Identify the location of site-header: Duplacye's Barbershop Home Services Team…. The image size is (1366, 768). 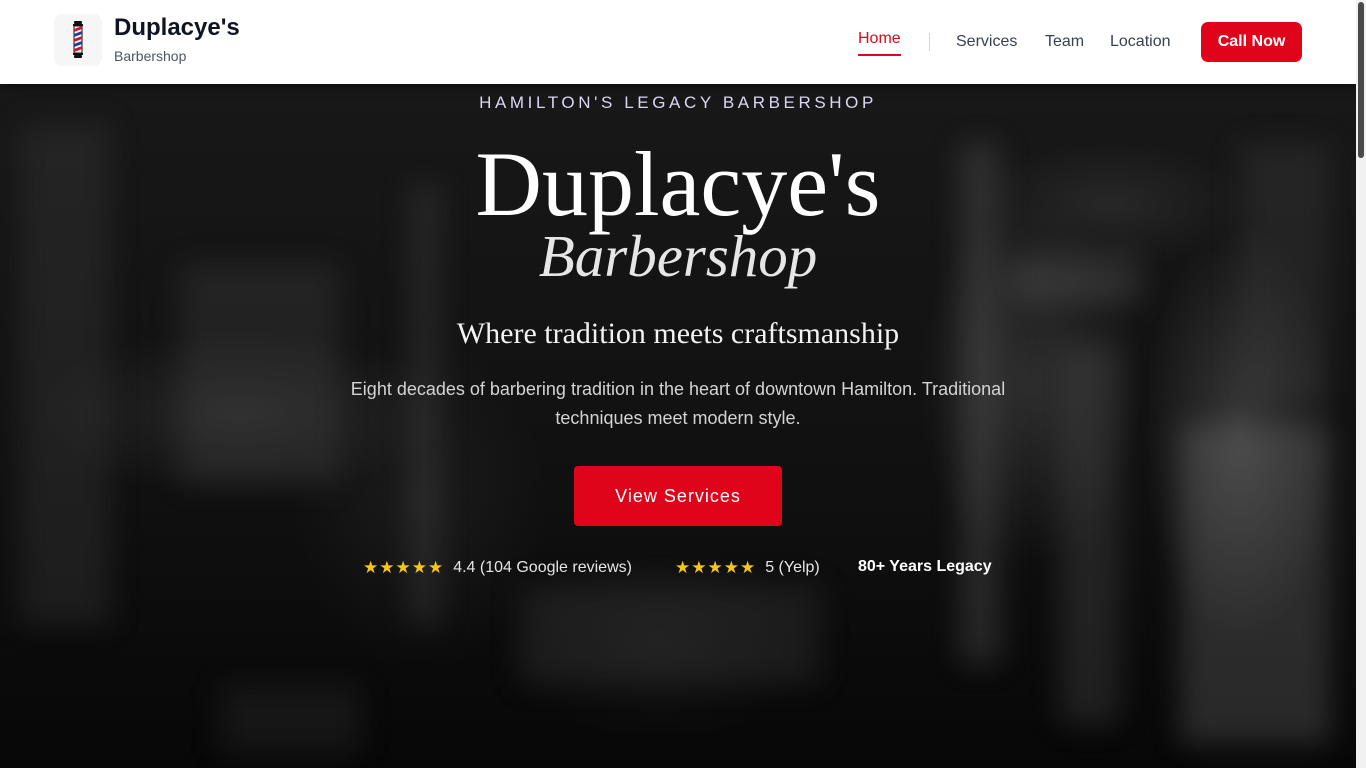
(678, 42).